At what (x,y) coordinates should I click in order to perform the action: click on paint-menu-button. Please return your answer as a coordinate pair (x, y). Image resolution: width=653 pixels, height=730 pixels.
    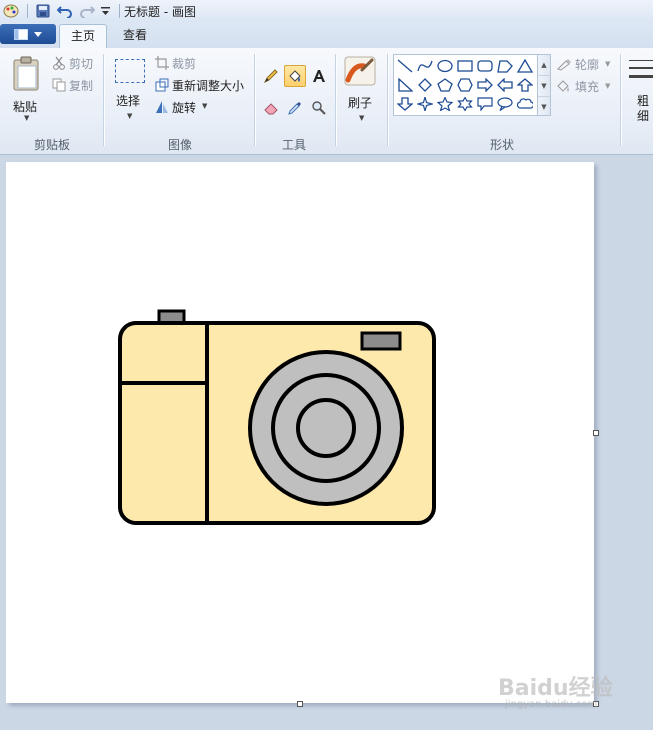
    Looking at the image, I should click on (28, 34).